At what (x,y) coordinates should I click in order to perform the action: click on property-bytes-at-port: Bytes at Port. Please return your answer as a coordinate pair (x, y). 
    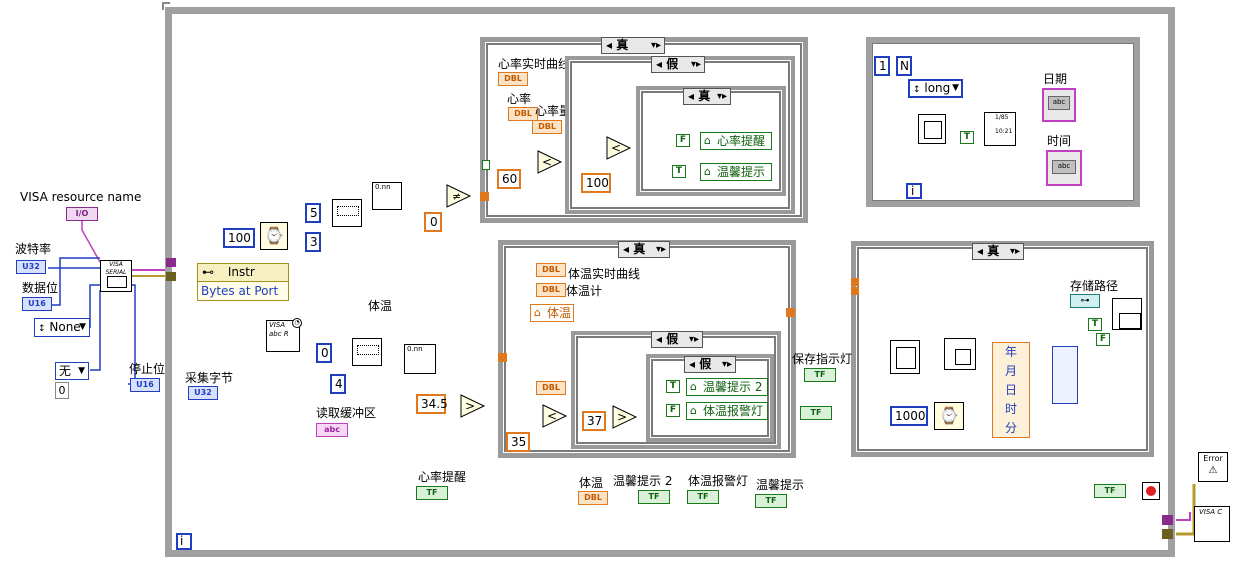
    Looking at the image, I should click on (243, 291).